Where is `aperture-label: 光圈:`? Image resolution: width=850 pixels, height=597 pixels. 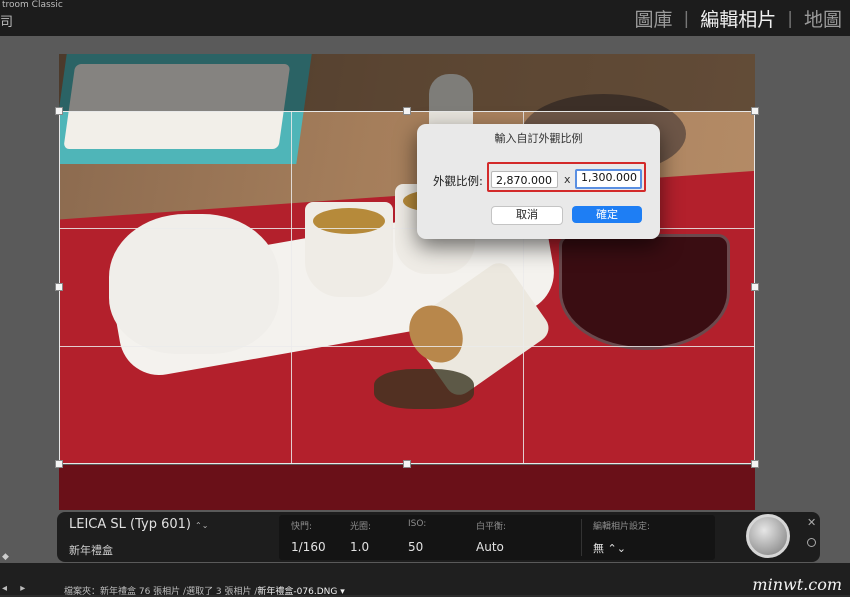
aperture-label: 光圈: is located at coordinates (361, 527).